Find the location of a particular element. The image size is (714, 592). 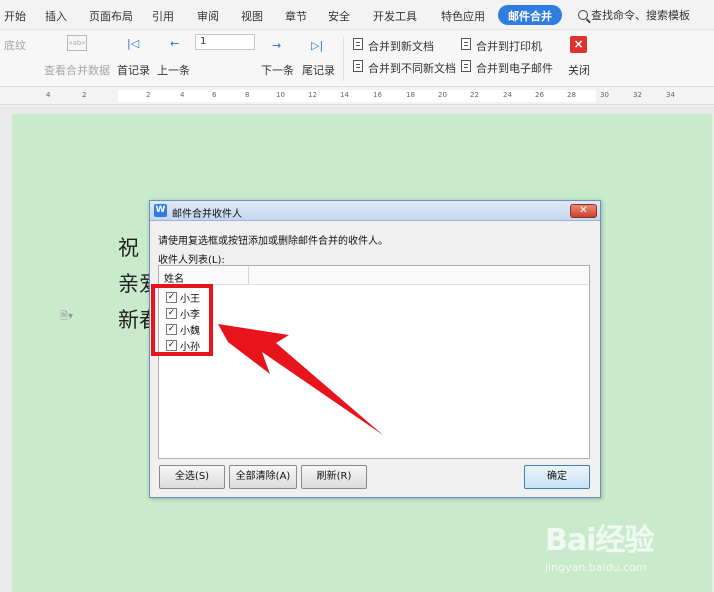

first-record-icon: |◁ is located at coordinates (133, 43).